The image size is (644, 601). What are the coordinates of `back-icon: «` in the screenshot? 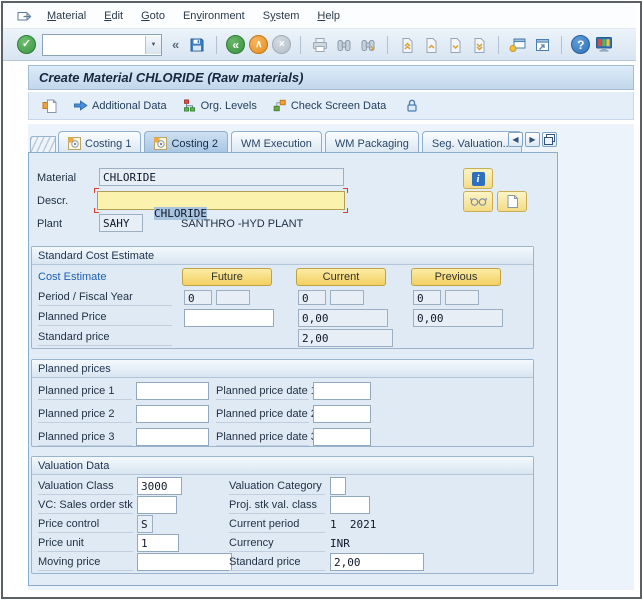 It's located at (236, 44).